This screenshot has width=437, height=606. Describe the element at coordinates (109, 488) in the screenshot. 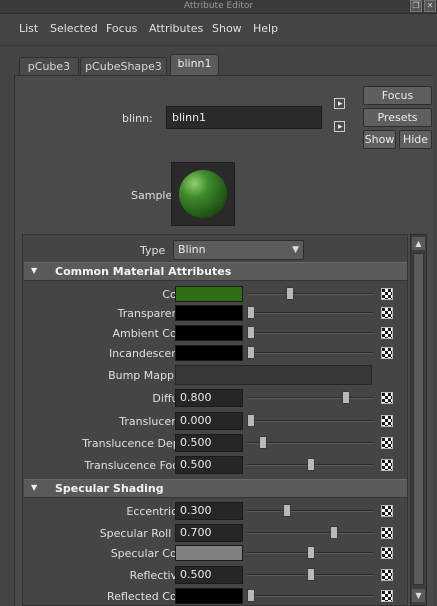

I see `section-title: Specular Shading` at that location.